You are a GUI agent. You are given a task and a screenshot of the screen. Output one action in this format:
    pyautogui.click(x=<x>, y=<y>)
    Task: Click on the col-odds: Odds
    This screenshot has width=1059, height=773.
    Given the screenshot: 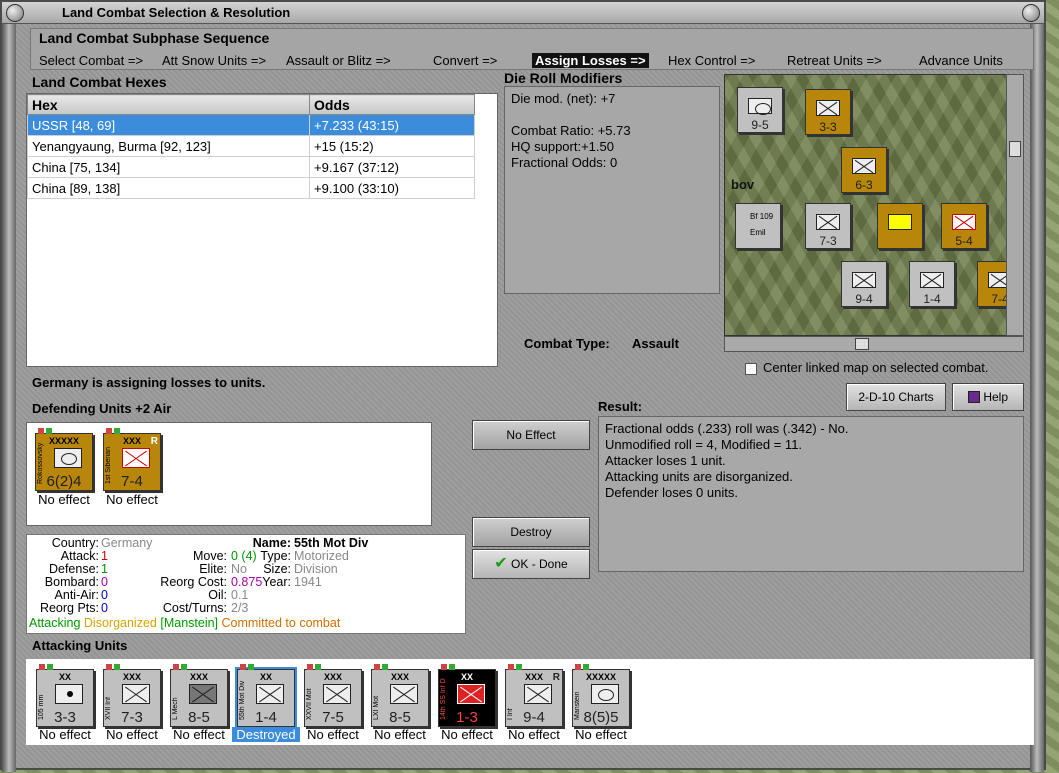 What is the action you would take?
    pyautogui.click(x=392, y=104)
    